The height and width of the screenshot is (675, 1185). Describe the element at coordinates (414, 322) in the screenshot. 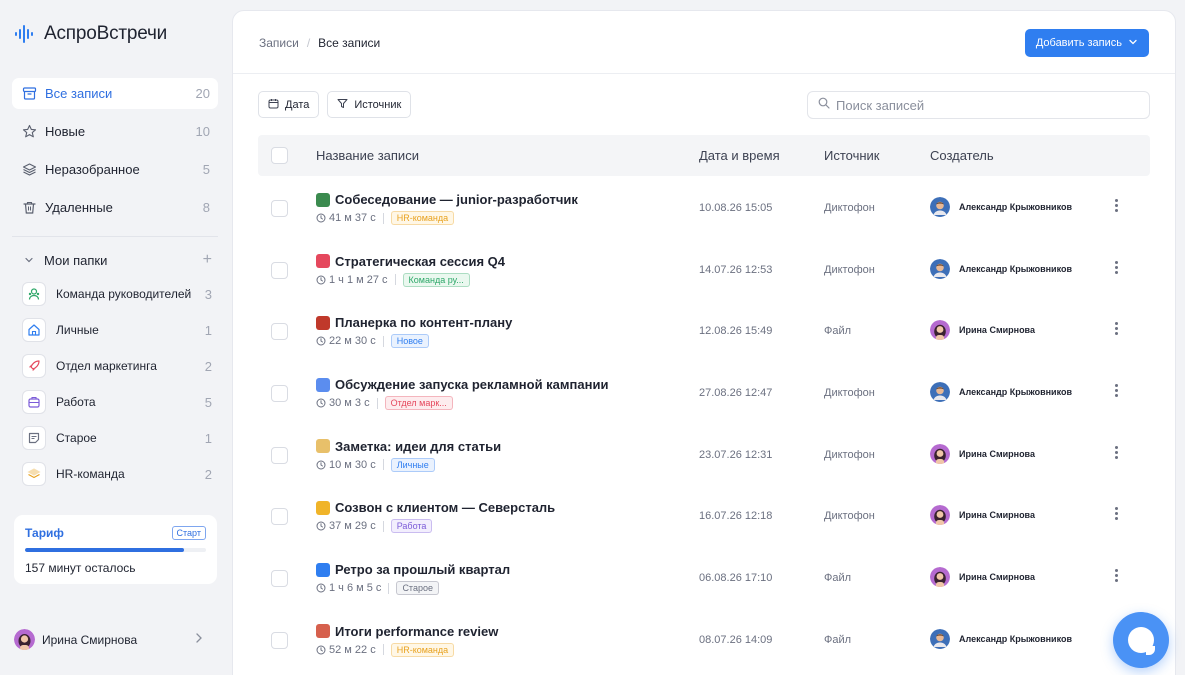

I see `record-title: Планерка по контент-плану` at that location.